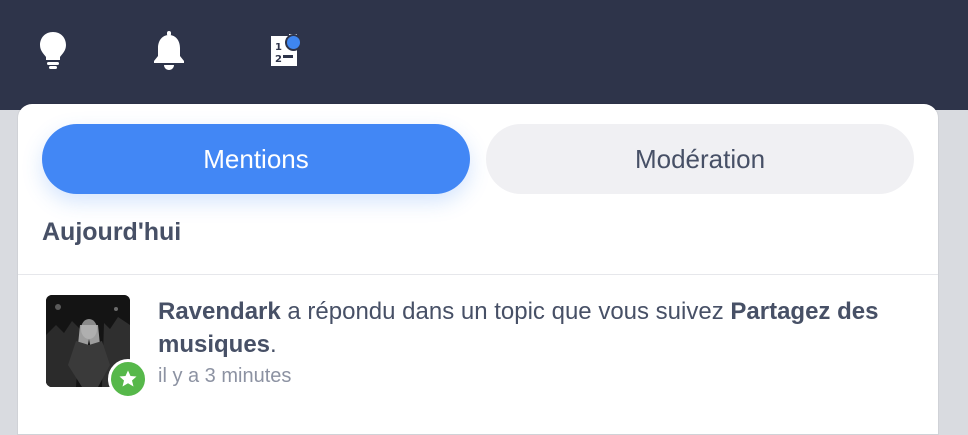  What do you see at coordinates (278, 47) in the screenshot?
I see `svg-text: 1` at bounding box center [278, 47].